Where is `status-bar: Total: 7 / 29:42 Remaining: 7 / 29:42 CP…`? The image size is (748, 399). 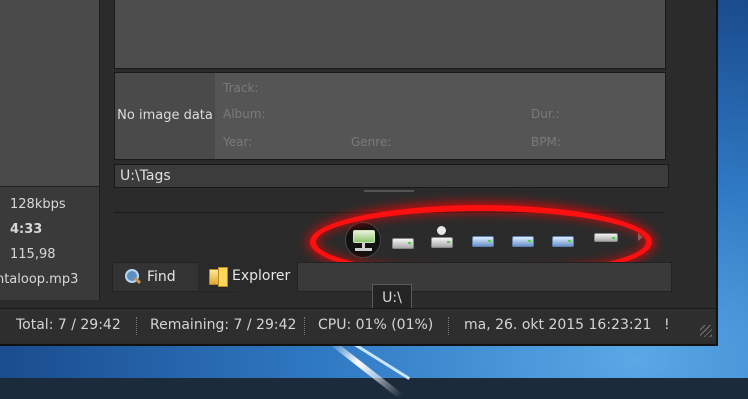
status-bar: Total: 7 / 29:42 Remaining: 7 / 29:42 CP… is located at coordinates (358, 324).